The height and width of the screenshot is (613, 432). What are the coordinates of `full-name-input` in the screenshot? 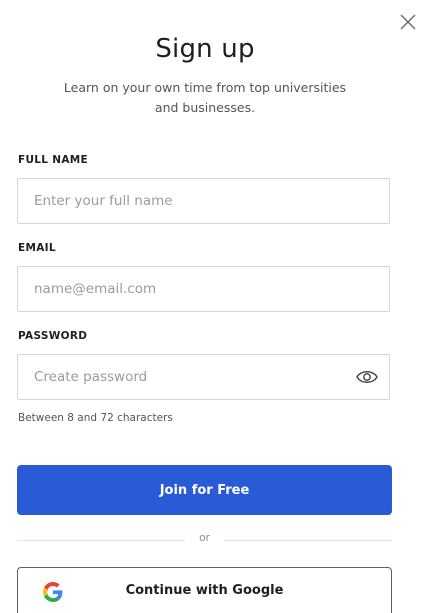 It's located at (184, 201).